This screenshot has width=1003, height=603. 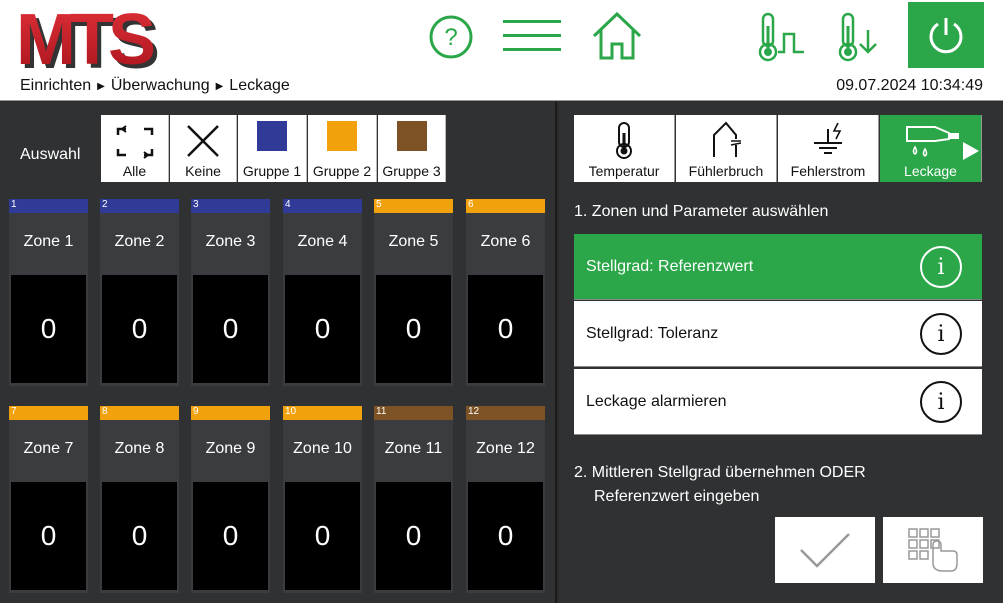 I want to click on group-1-swatch, so click(x=272, y=136).